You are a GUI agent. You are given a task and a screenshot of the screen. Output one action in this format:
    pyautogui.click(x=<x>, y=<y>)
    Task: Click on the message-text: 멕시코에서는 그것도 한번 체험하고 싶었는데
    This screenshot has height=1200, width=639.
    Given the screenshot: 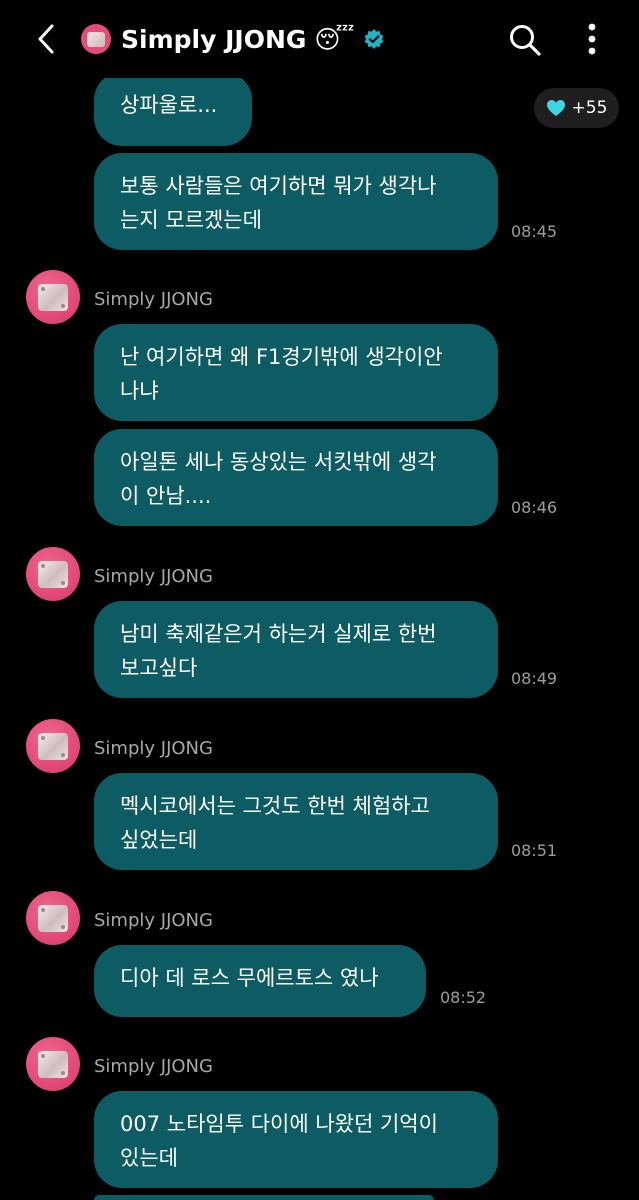 What is the action you would take?
    pyautogui.click(x=275, y=823)
    